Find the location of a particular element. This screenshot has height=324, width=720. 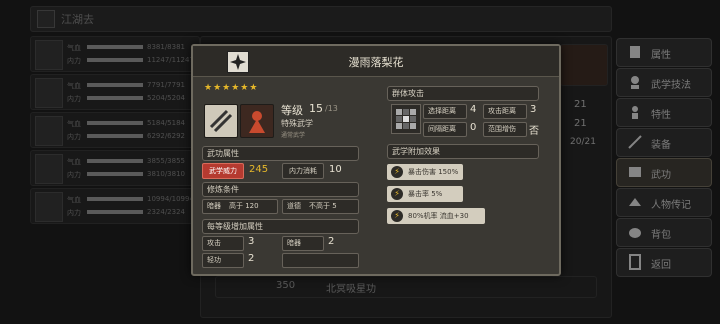

effect-item: ⚡ 80%机率 流血+30 is located at coordinates (436, 216).